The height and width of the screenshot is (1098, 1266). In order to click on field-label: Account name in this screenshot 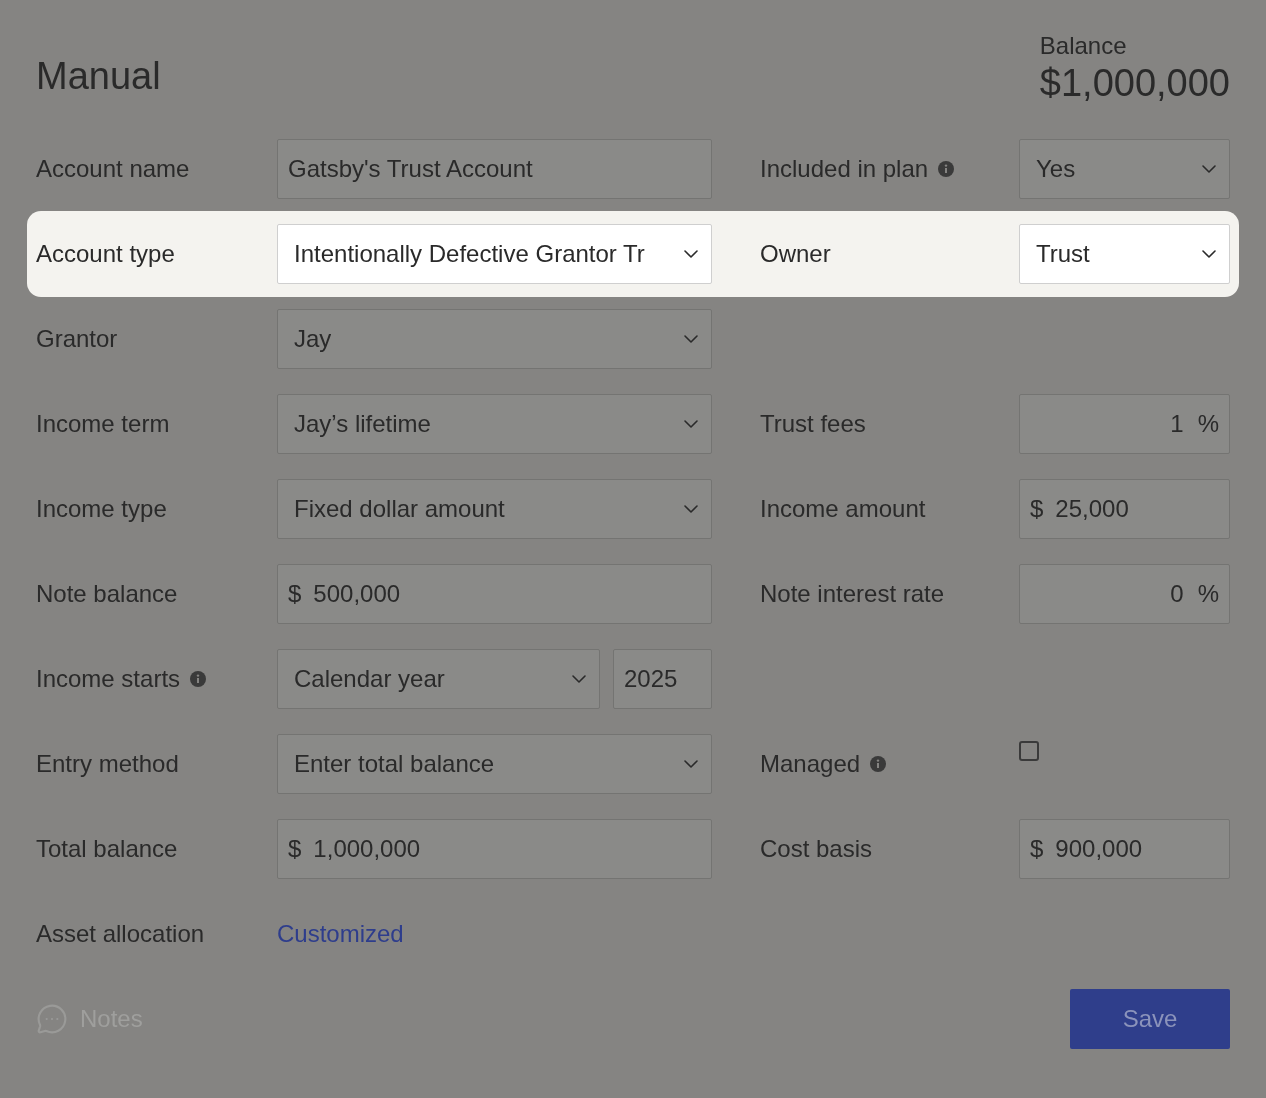, I will do `click(113, 169)`.